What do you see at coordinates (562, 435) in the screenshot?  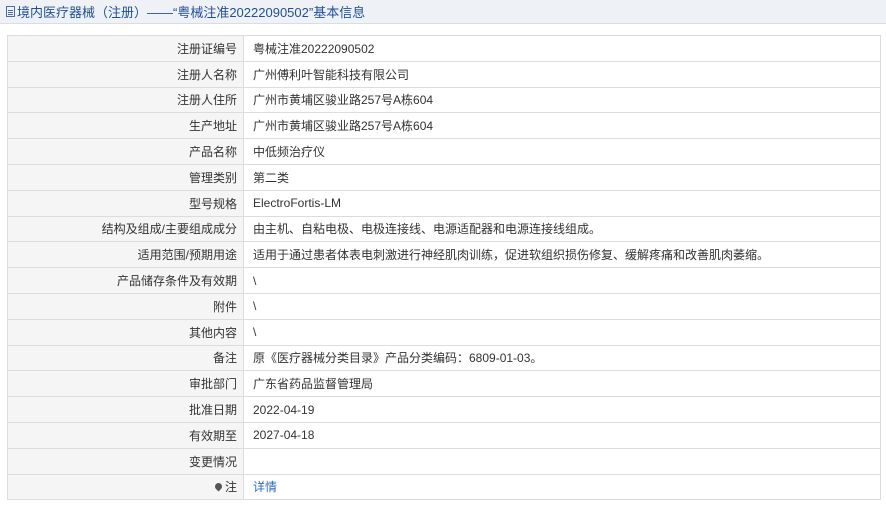 I see `row-value: 2027-04-18` at bounding box center [562, 435].